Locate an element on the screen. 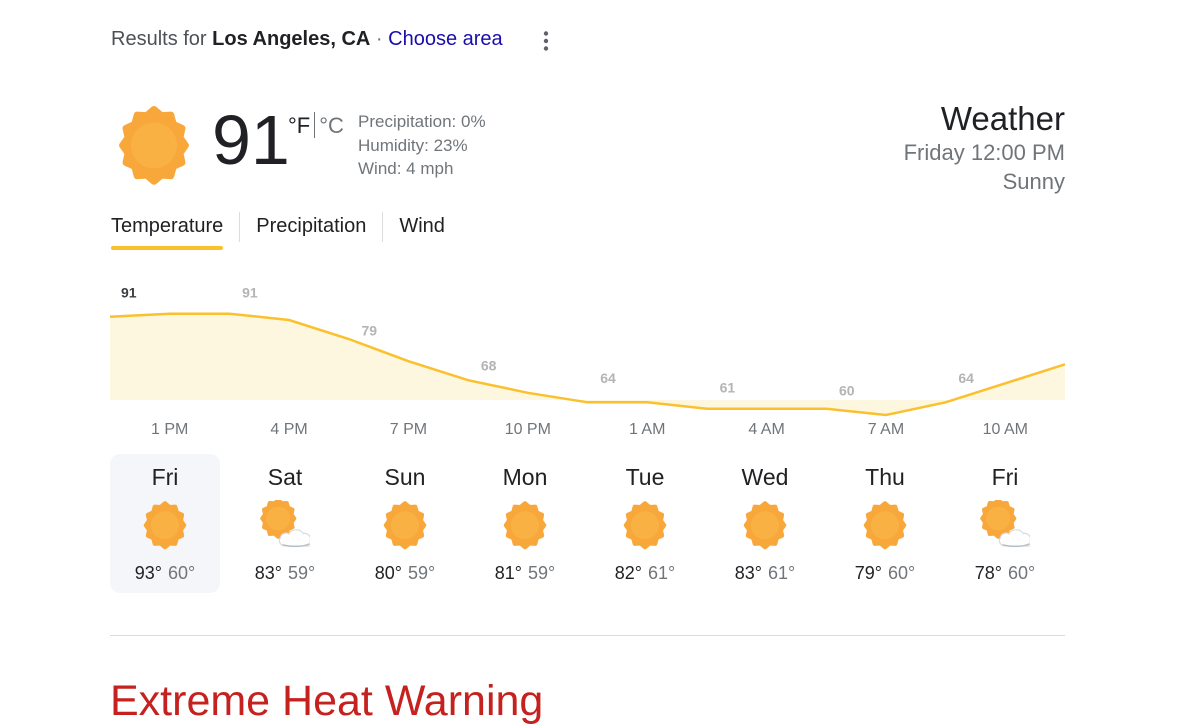 The height and width of the screenshot is (727, 1200). forecast-day-name: Sun is located at coordinates (405, 477).